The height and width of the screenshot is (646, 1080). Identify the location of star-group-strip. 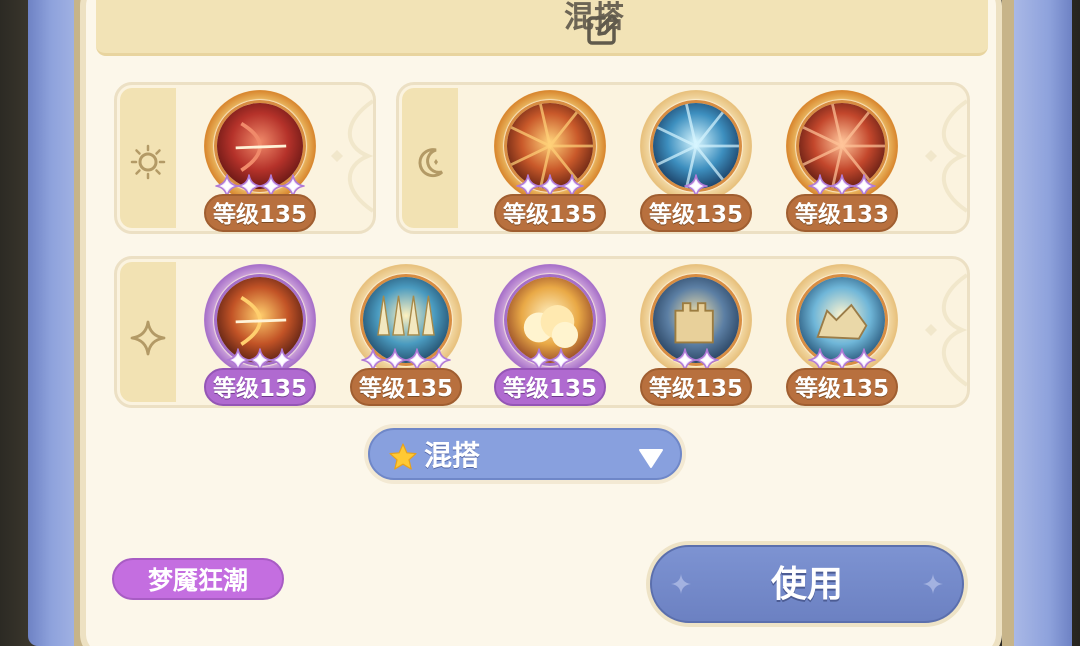
(148, 332).